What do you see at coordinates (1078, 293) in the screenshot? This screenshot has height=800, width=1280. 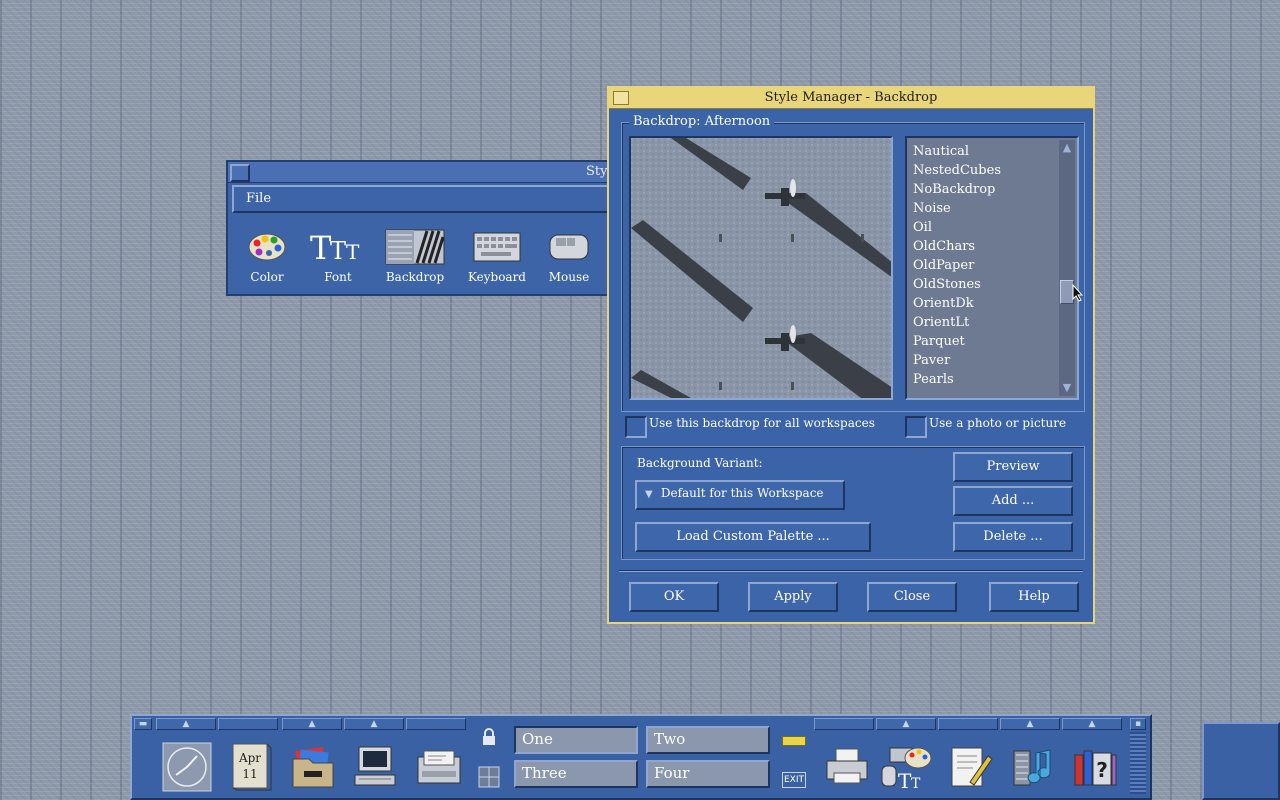 I see `mouse-pointer-icon` at bounding box center [1078, 293].